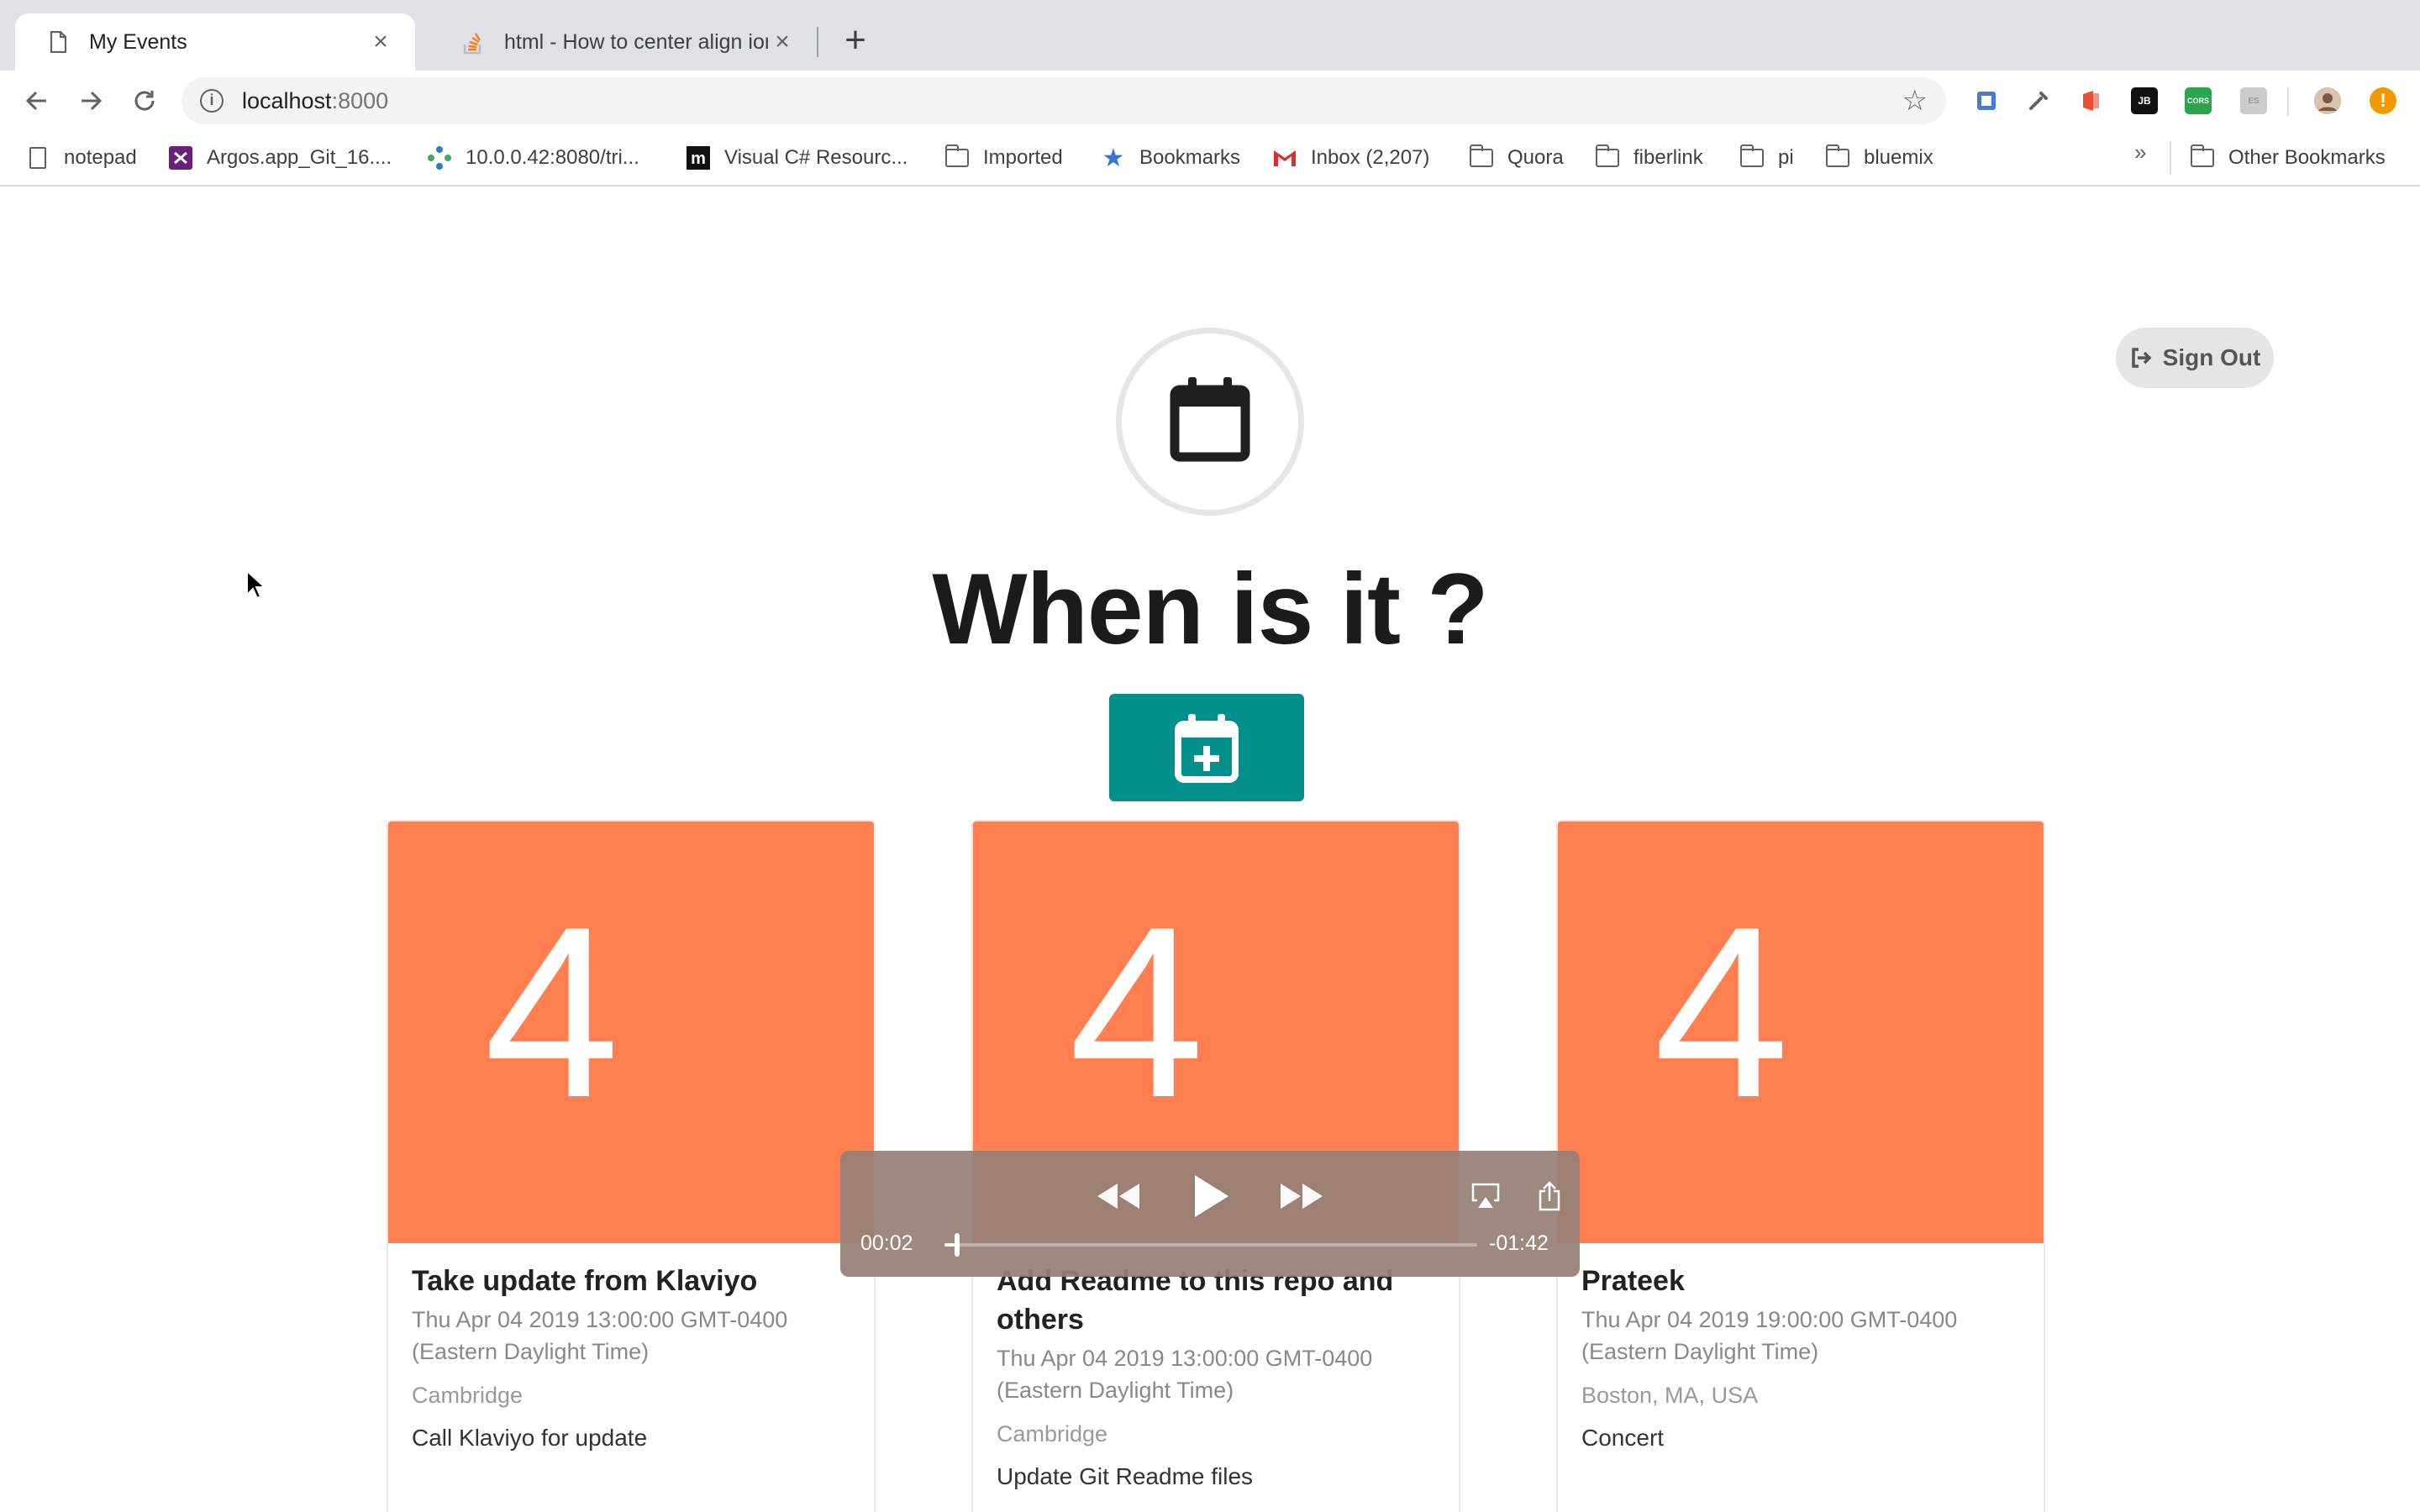 This screenshot has width=2420, height=1512. I want to click on bookmark-inbox: Inbox (2,207), so click(1350, 157).